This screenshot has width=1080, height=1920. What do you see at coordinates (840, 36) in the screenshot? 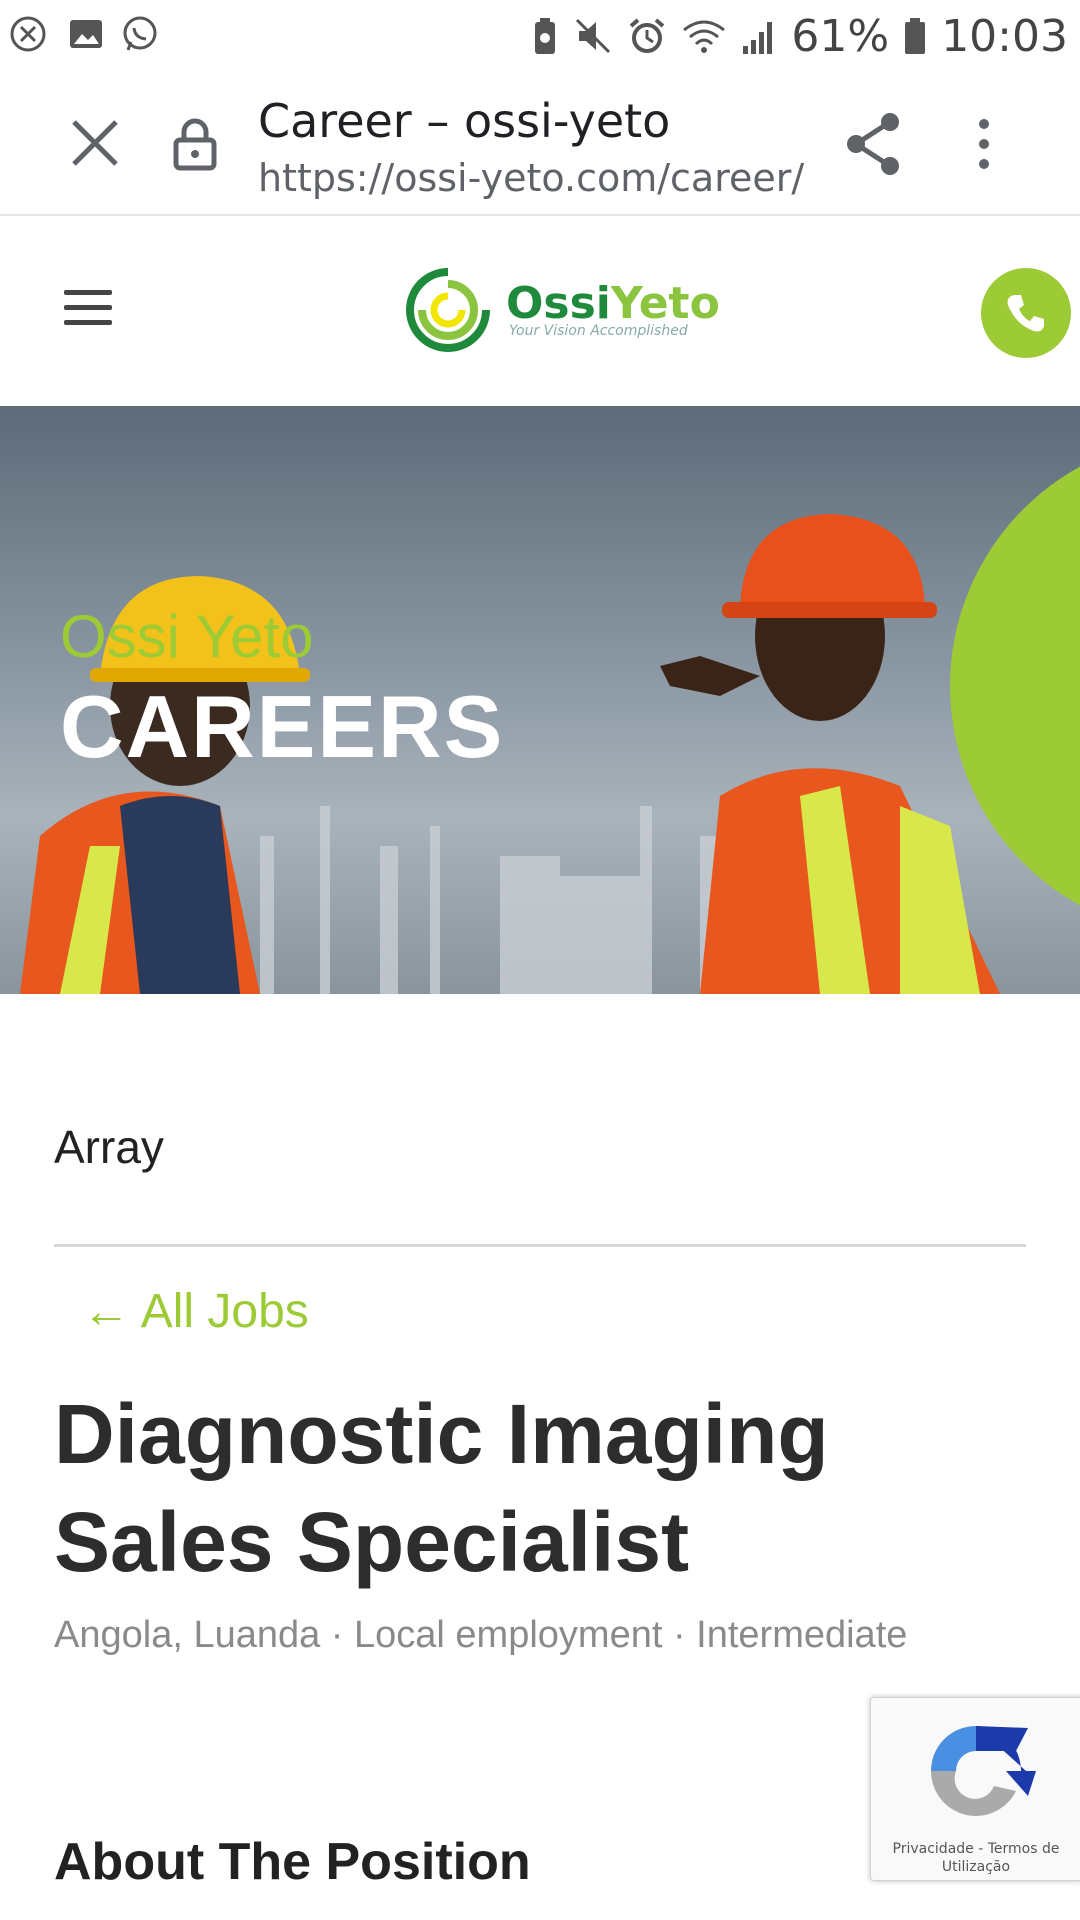
I see `battery-percent: 61%` at bounding box center [840, 36].